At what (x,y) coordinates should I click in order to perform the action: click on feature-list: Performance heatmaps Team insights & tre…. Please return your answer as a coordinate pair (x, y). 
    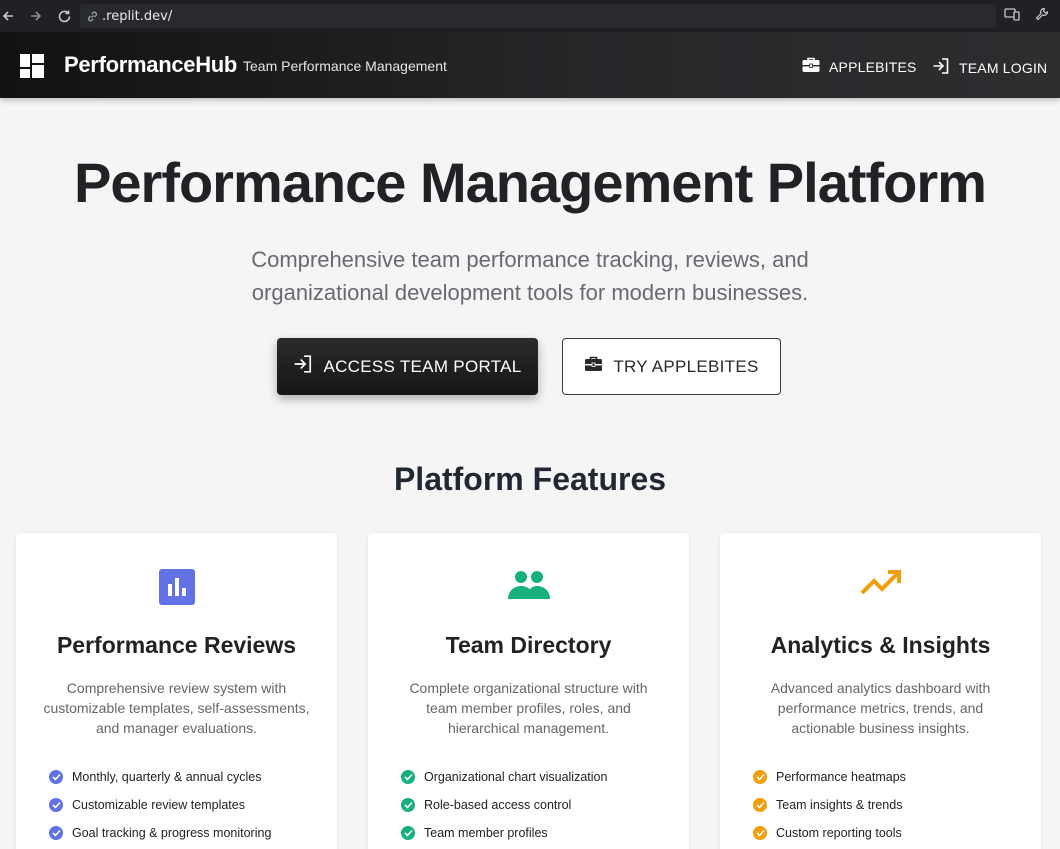
    Looking at the image, I should click on (829, 805).